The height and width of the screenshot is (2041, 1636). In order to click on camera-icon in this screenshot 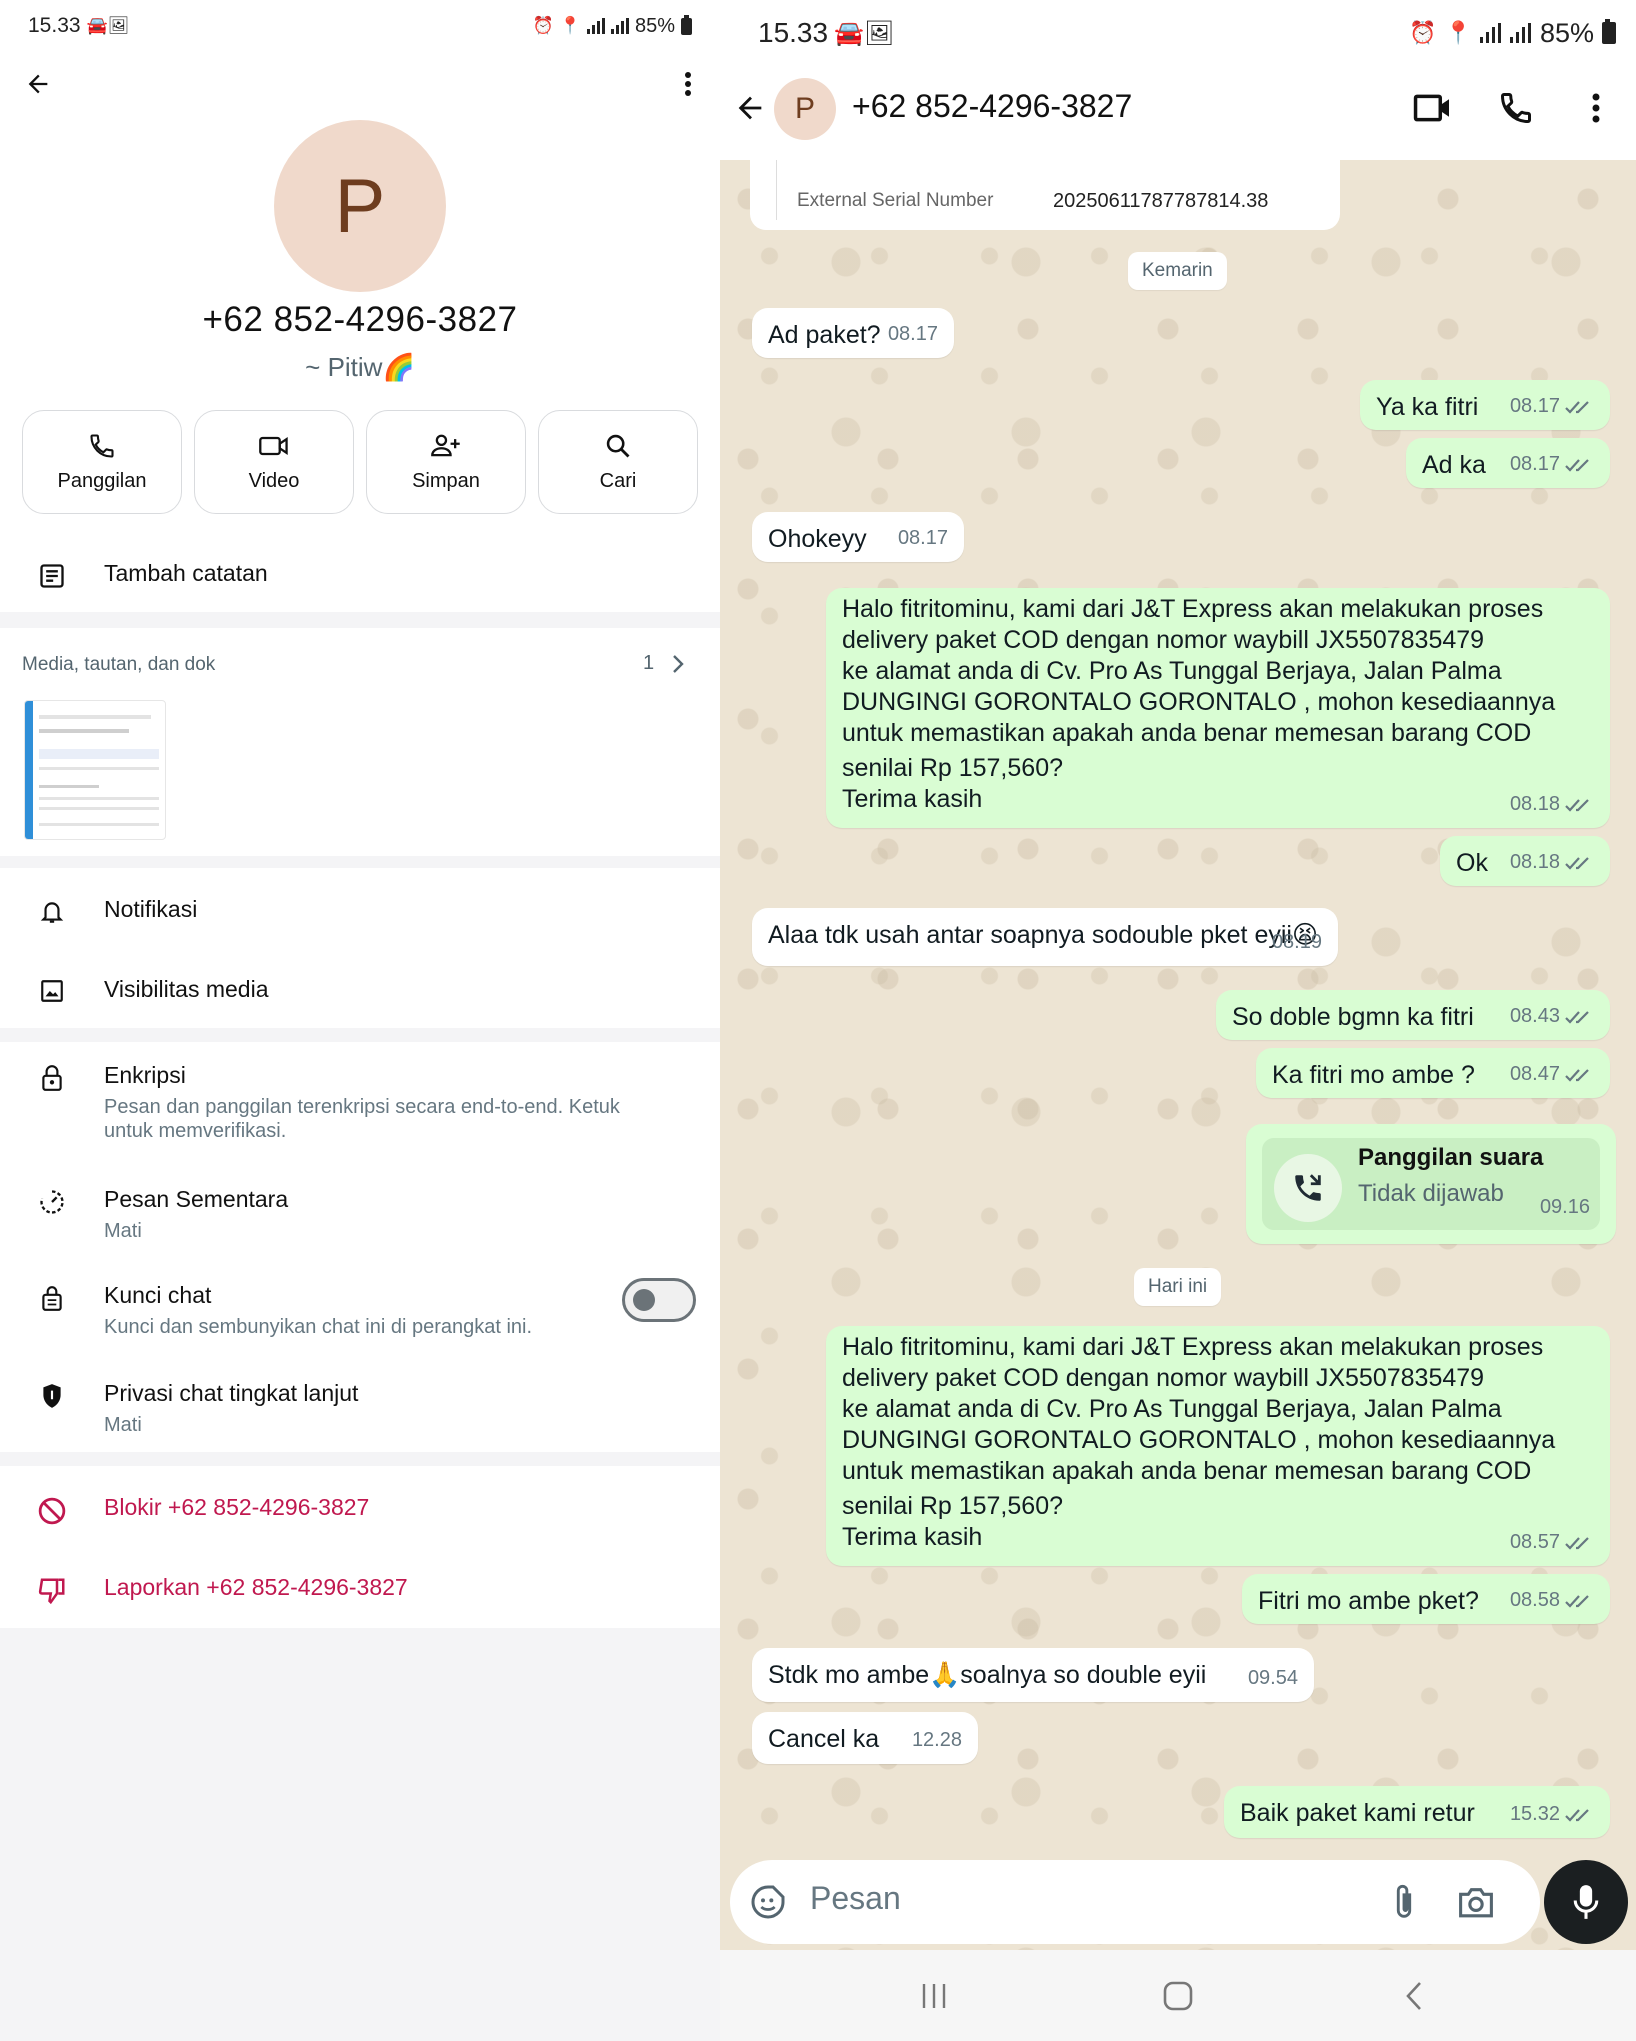, I will do `click(1476, 1903)`.